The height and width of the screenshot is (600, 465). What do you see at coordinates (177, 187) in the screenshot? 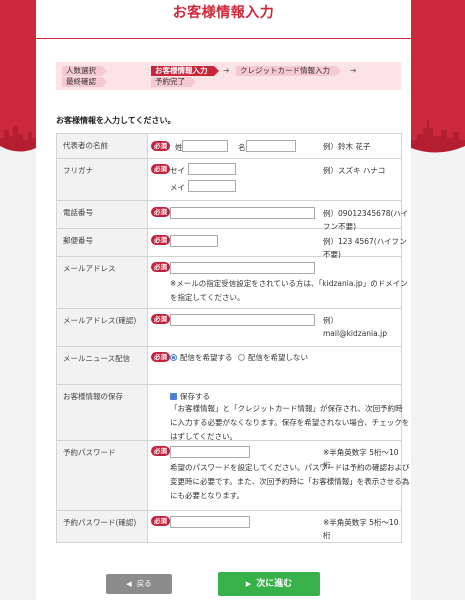
I see `kana-mei-label: メイ` at bounding box center [177, 187].